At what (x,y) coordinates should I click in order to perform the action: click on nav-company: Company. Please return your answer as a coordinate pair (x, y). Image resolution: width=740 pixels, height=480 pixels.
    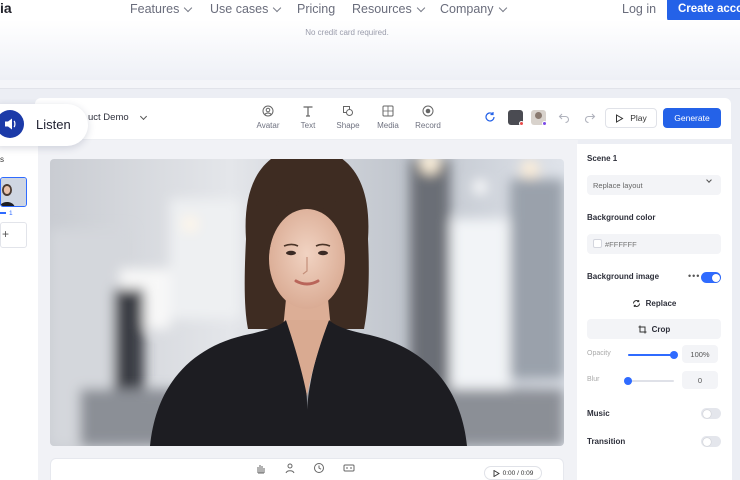
    Looking at the image, I should click on (473, 9).